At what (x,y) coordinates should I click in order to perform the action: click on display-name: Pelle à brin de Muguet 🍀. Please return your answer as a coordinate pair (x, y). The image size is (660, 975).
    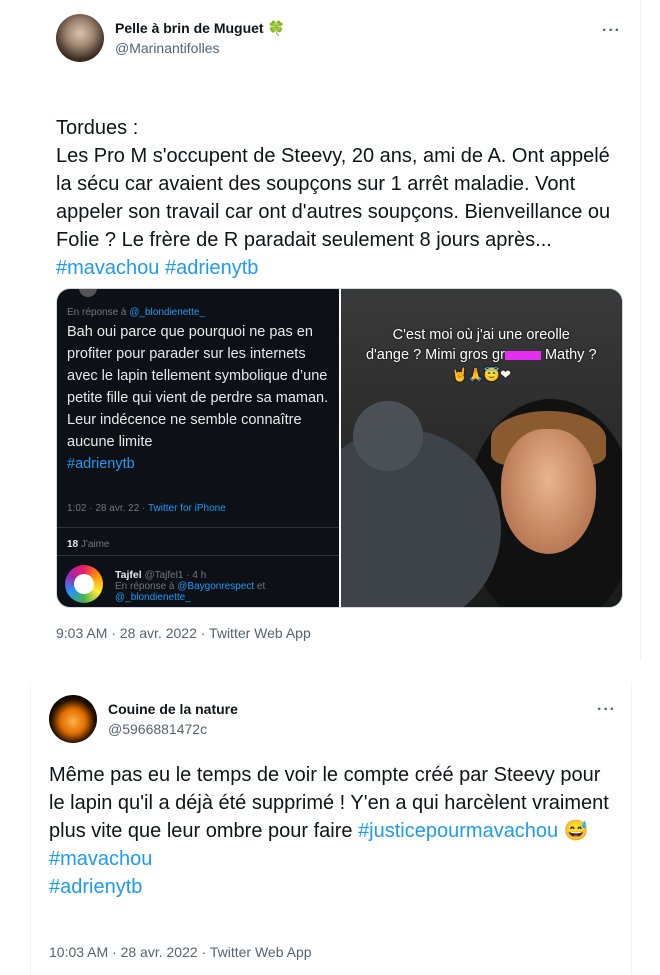
    Looking at the image, I should click on (200, 28).